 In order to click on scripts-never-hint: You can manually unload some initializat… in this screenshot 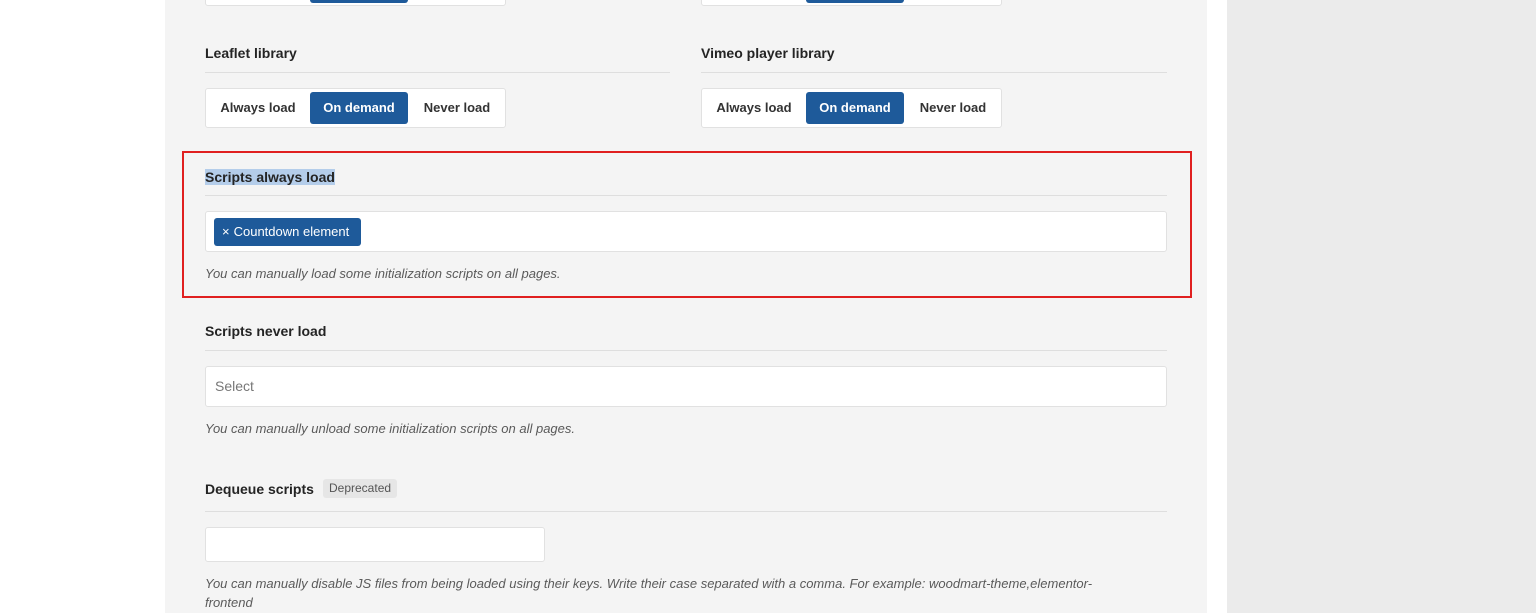, I will do `click(390, 428)`.